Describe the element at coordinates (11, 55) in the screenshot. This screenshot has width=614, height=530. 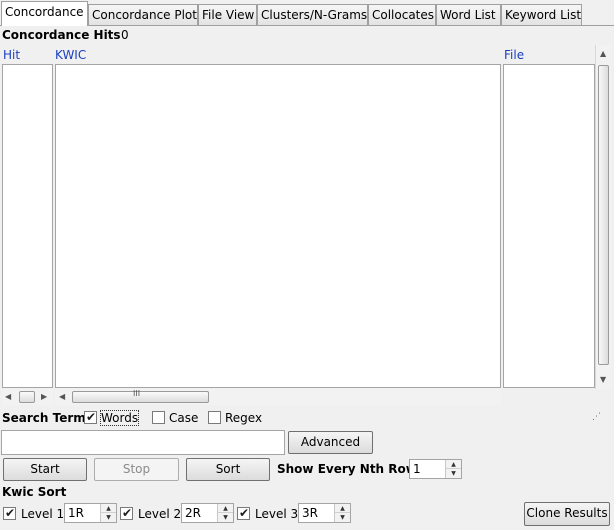
I see `column-header-hit: Hit` at that location.